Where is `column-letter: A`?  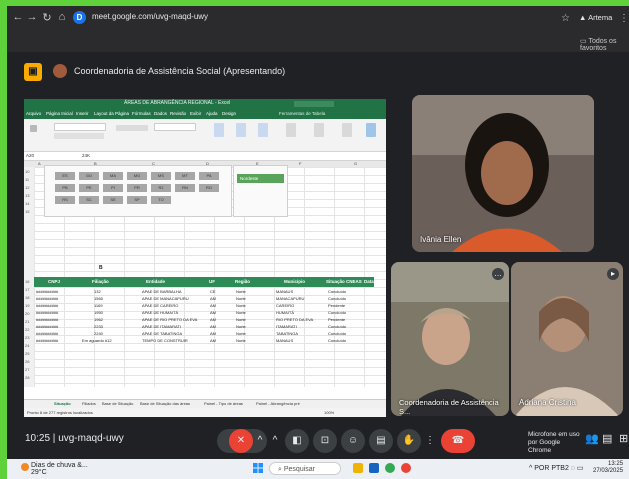 column-letter: A is located at coordinates (39, 163).